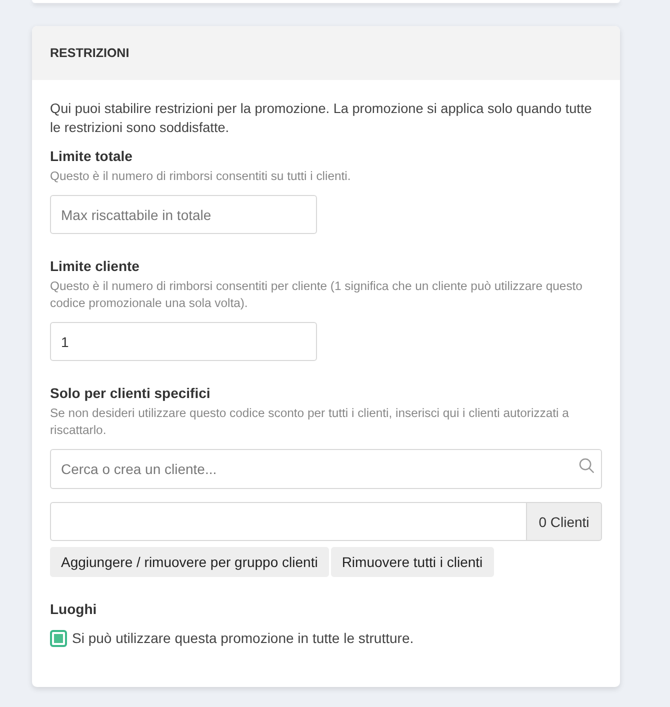  I want to click on intro-text: Qui puoi stabilire restrizioni per la promozione. La promozione si applica solo quando tutte le restrizioni sono soddisfatte., so click(321, 118).